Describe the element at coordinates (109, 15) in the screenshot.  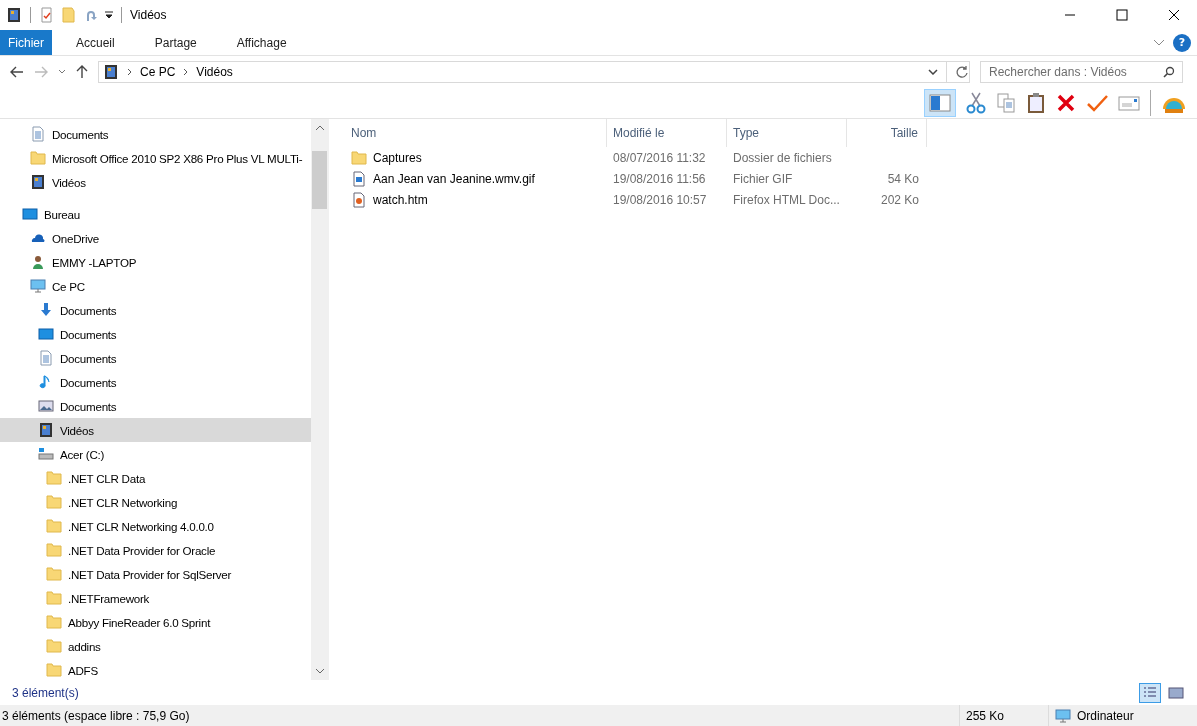
I see `dropdown-icon` at that location.